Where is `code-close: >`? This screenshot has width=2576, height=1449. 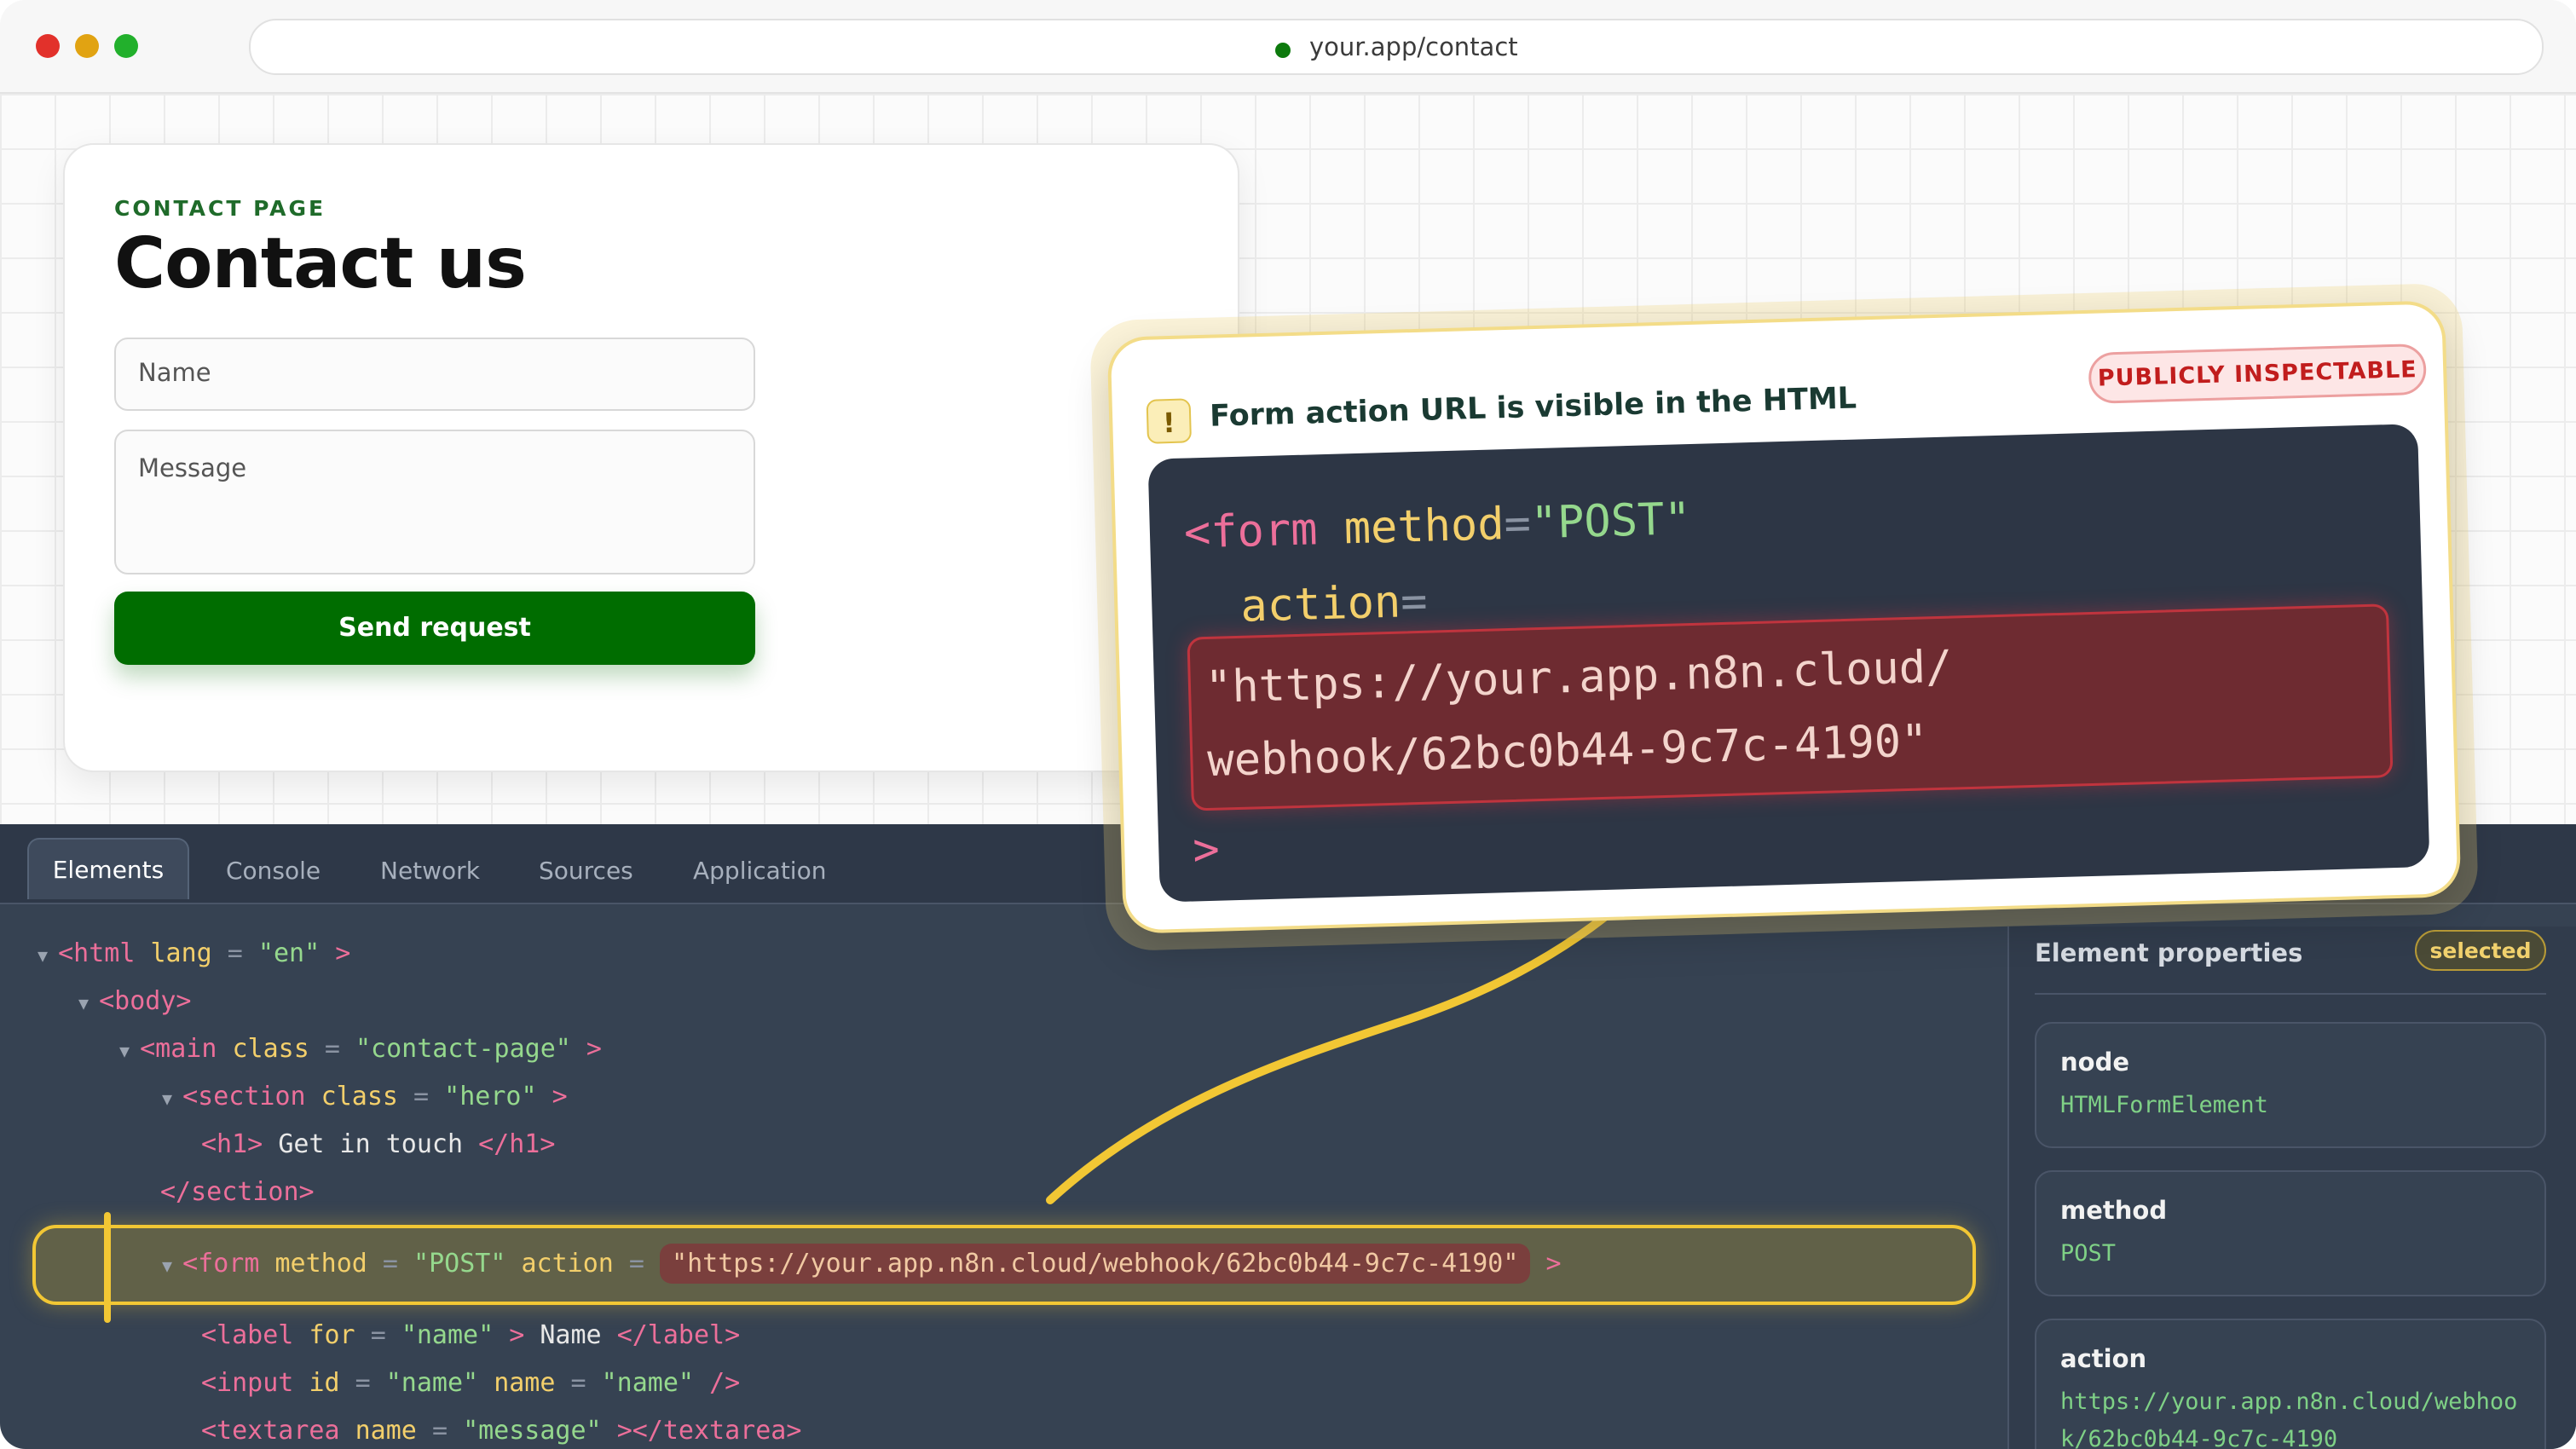 code-close: > is located at coordinates (1206, 849).